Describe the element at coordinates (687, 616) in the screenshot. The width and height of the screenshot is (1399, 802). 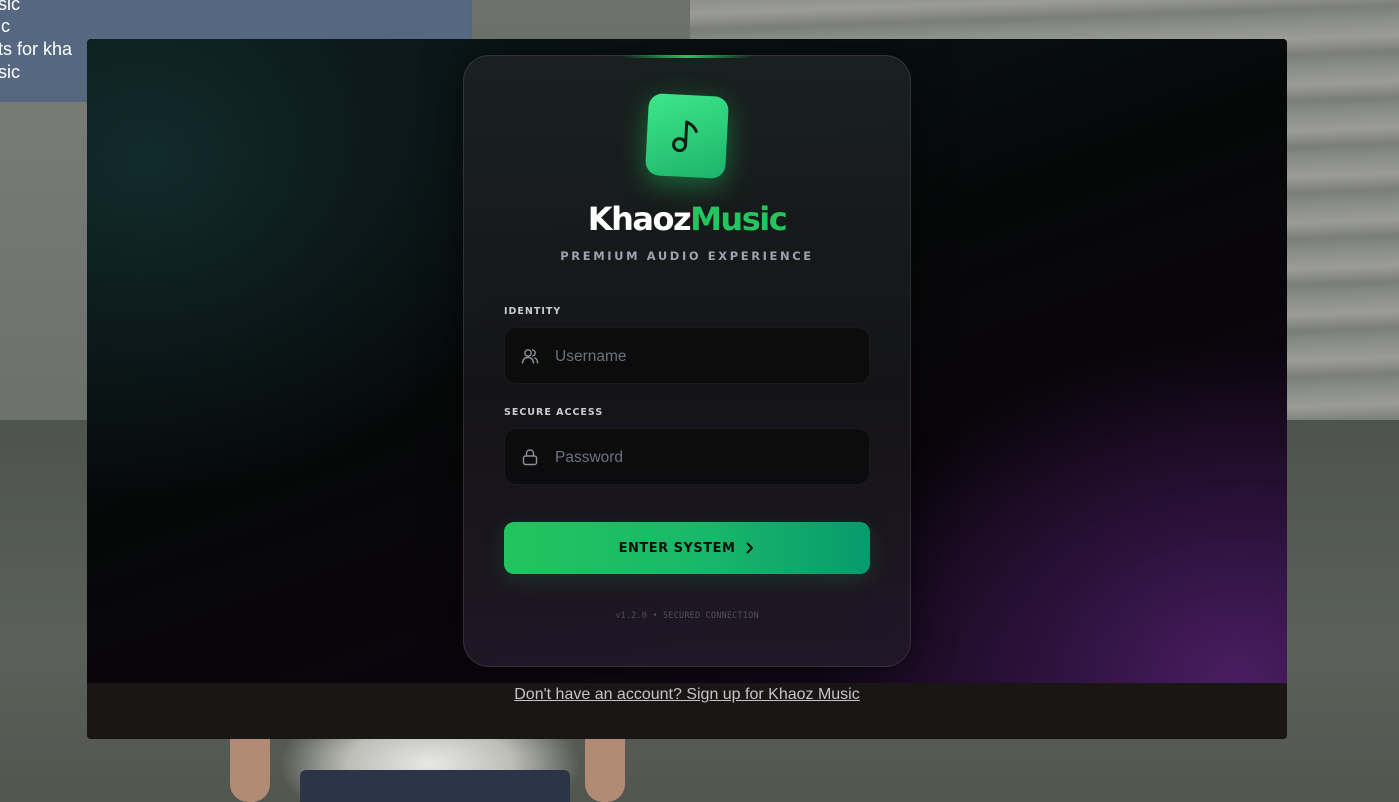
I see `version-text: v1.2.0 • SECURED CONNECTION` at that location.